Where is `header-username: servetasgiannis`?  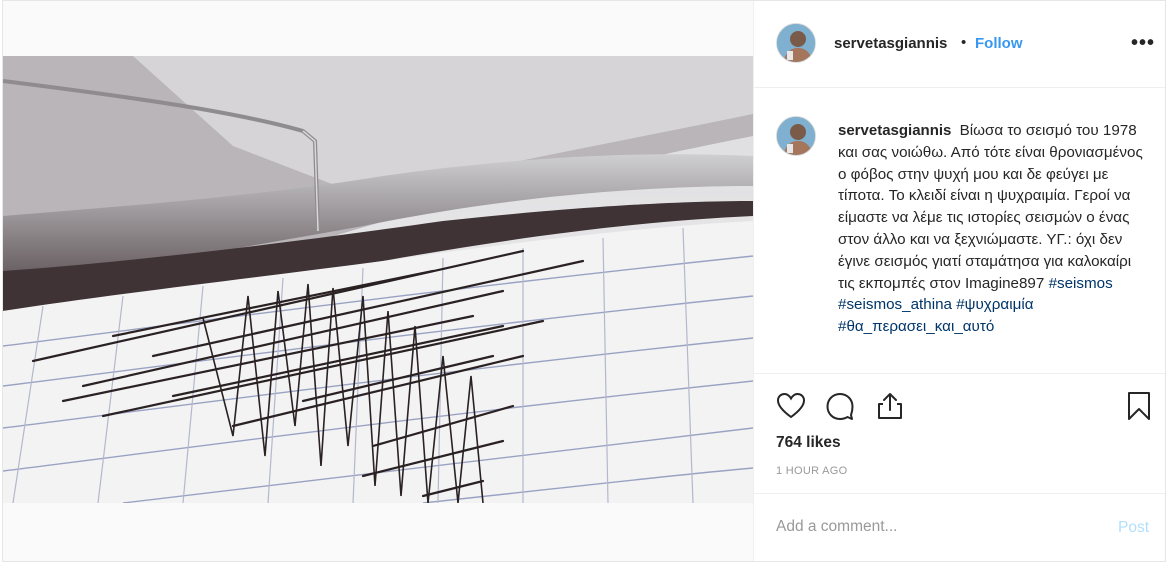 header-username: servetasgiannis is located at coordinates (890, 43).